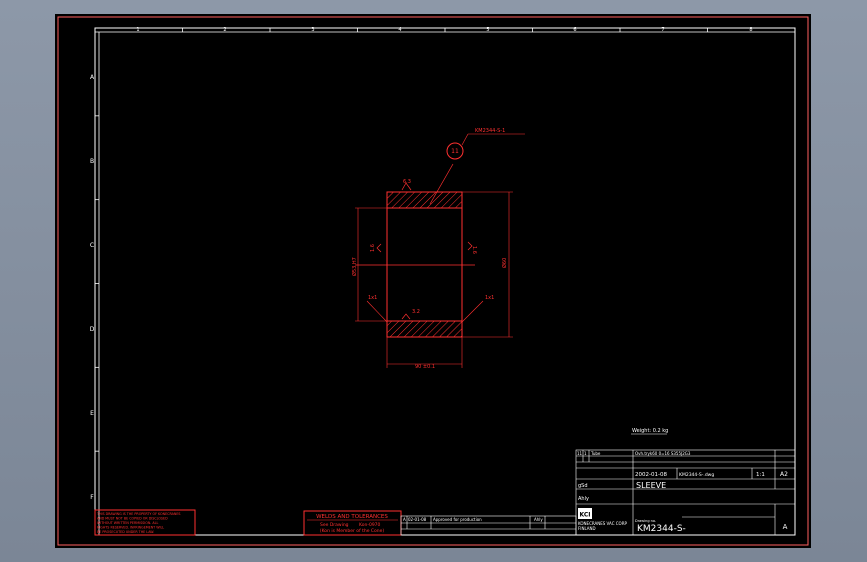 Image resolution: width=867 pixels, height=562 pixels. What do you see at coordinates (224, 30) in the screenshot?
I see `col-label-2: 2` at bounding box center [224, 30].